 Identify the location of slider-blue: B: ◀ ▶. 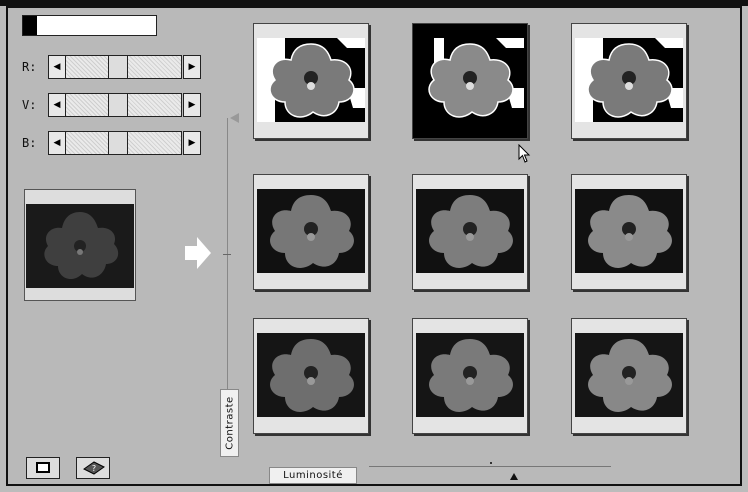
(111, 144).